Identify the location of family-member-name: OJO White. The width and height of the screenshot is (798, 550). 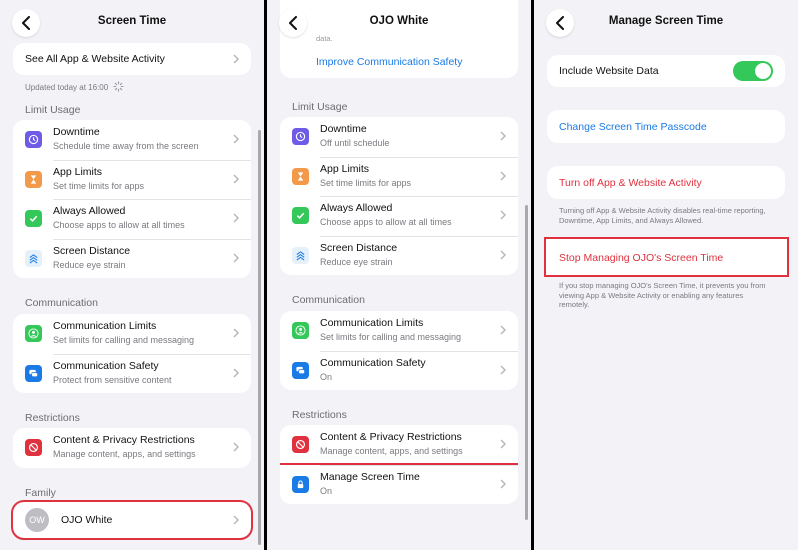
(87, 520).